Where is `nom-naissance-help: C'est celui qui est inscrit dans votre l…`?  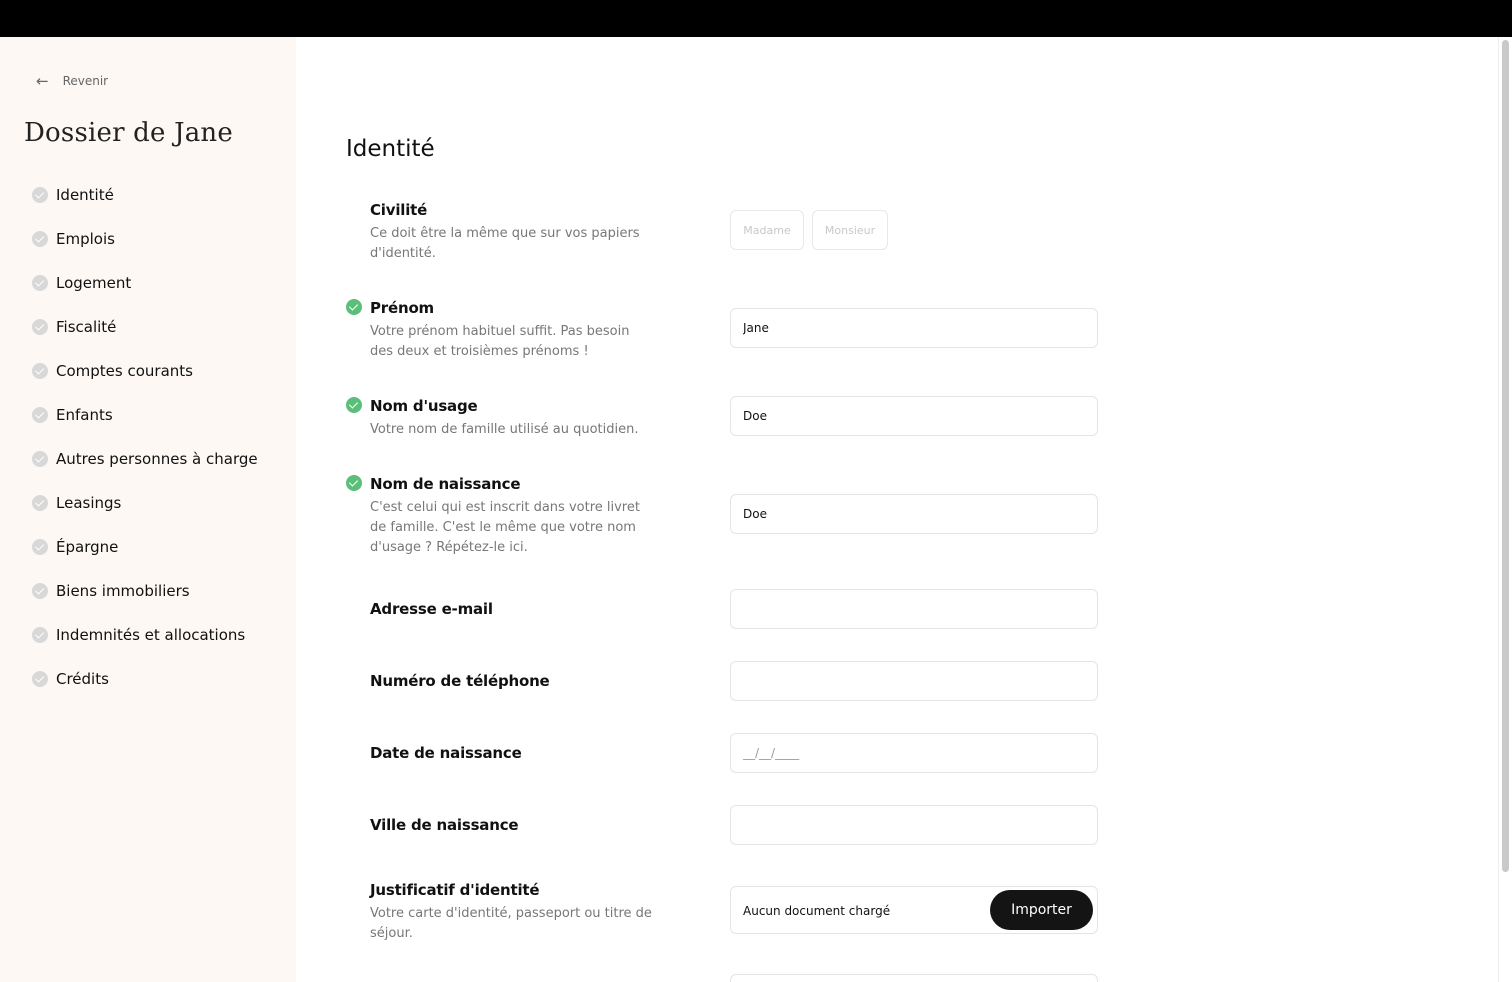
nom-naissance-help: C'est celui qui est inscrit dans votre l… is located at coordinates (505, 527).